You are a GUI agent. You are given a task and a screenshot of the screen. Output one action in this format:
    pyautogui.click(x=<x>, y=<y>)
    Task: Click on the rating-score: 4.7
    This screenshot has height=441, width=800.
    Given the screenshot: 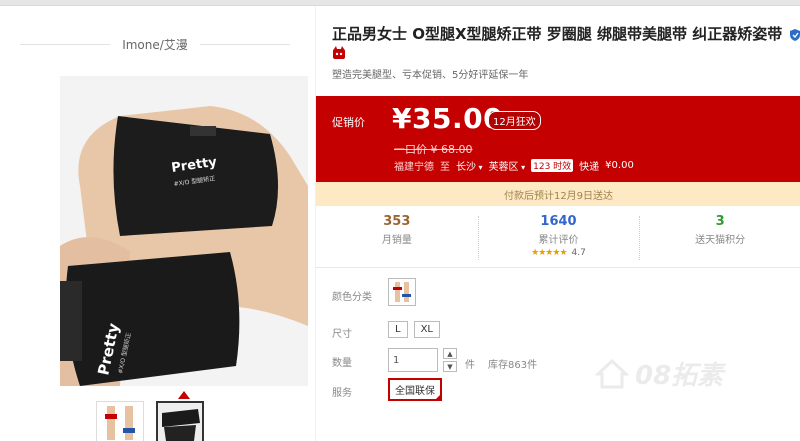 What is the action you would take?
    pyautogui.click(x=578, y=253)
    